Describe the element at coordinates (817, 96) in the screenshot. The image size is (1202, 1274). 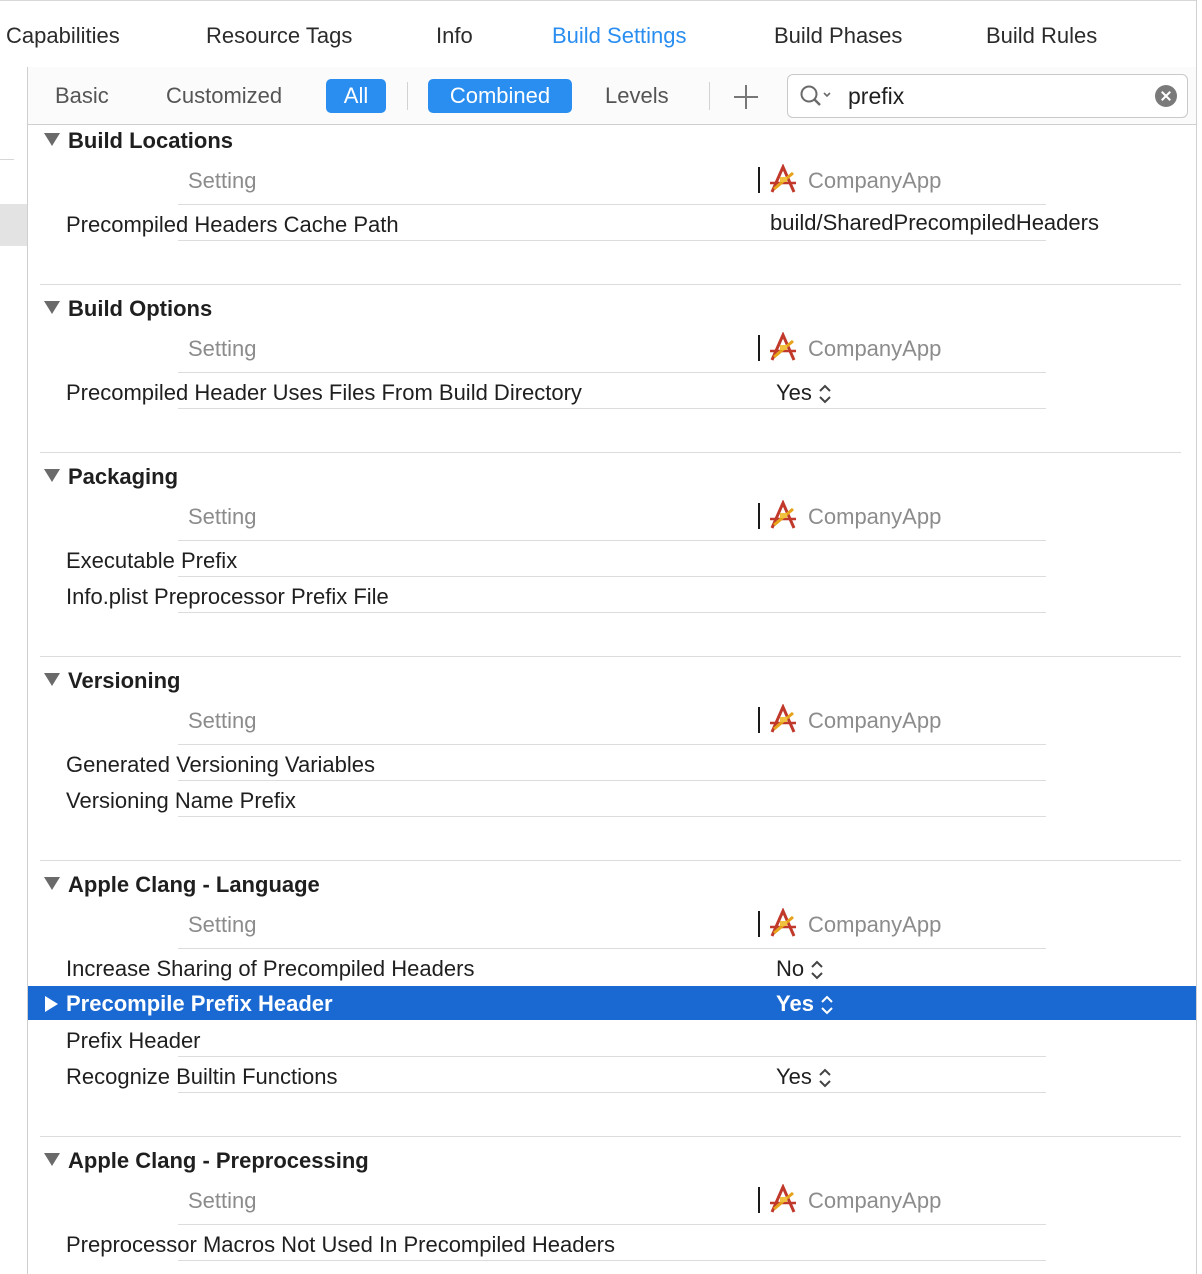
I see `magnifier-icon` at that location.